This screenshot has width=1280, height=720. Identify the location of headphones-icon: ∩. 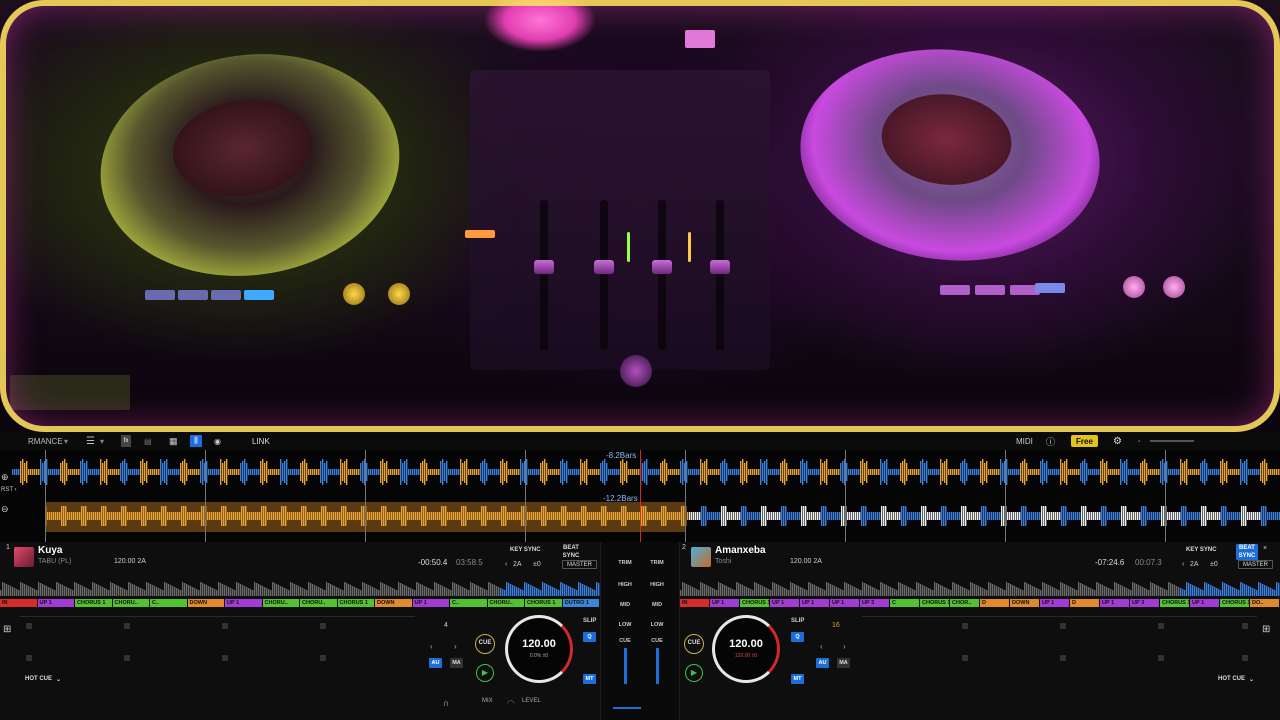
(446, 703).